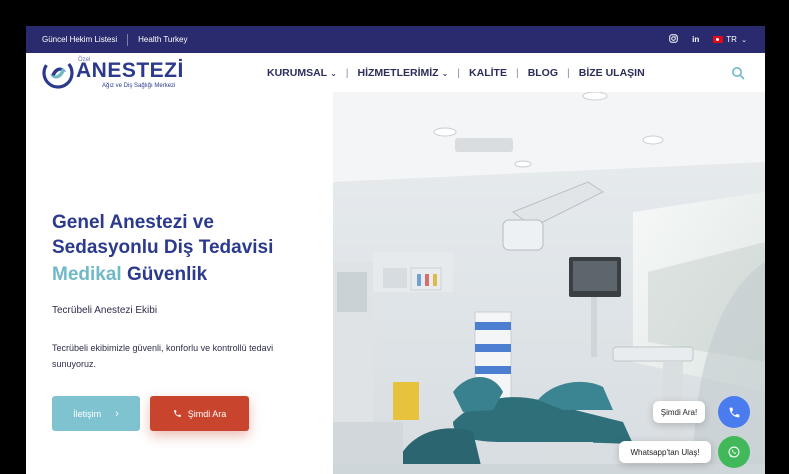  I want to click on divider, so click(128, 39).